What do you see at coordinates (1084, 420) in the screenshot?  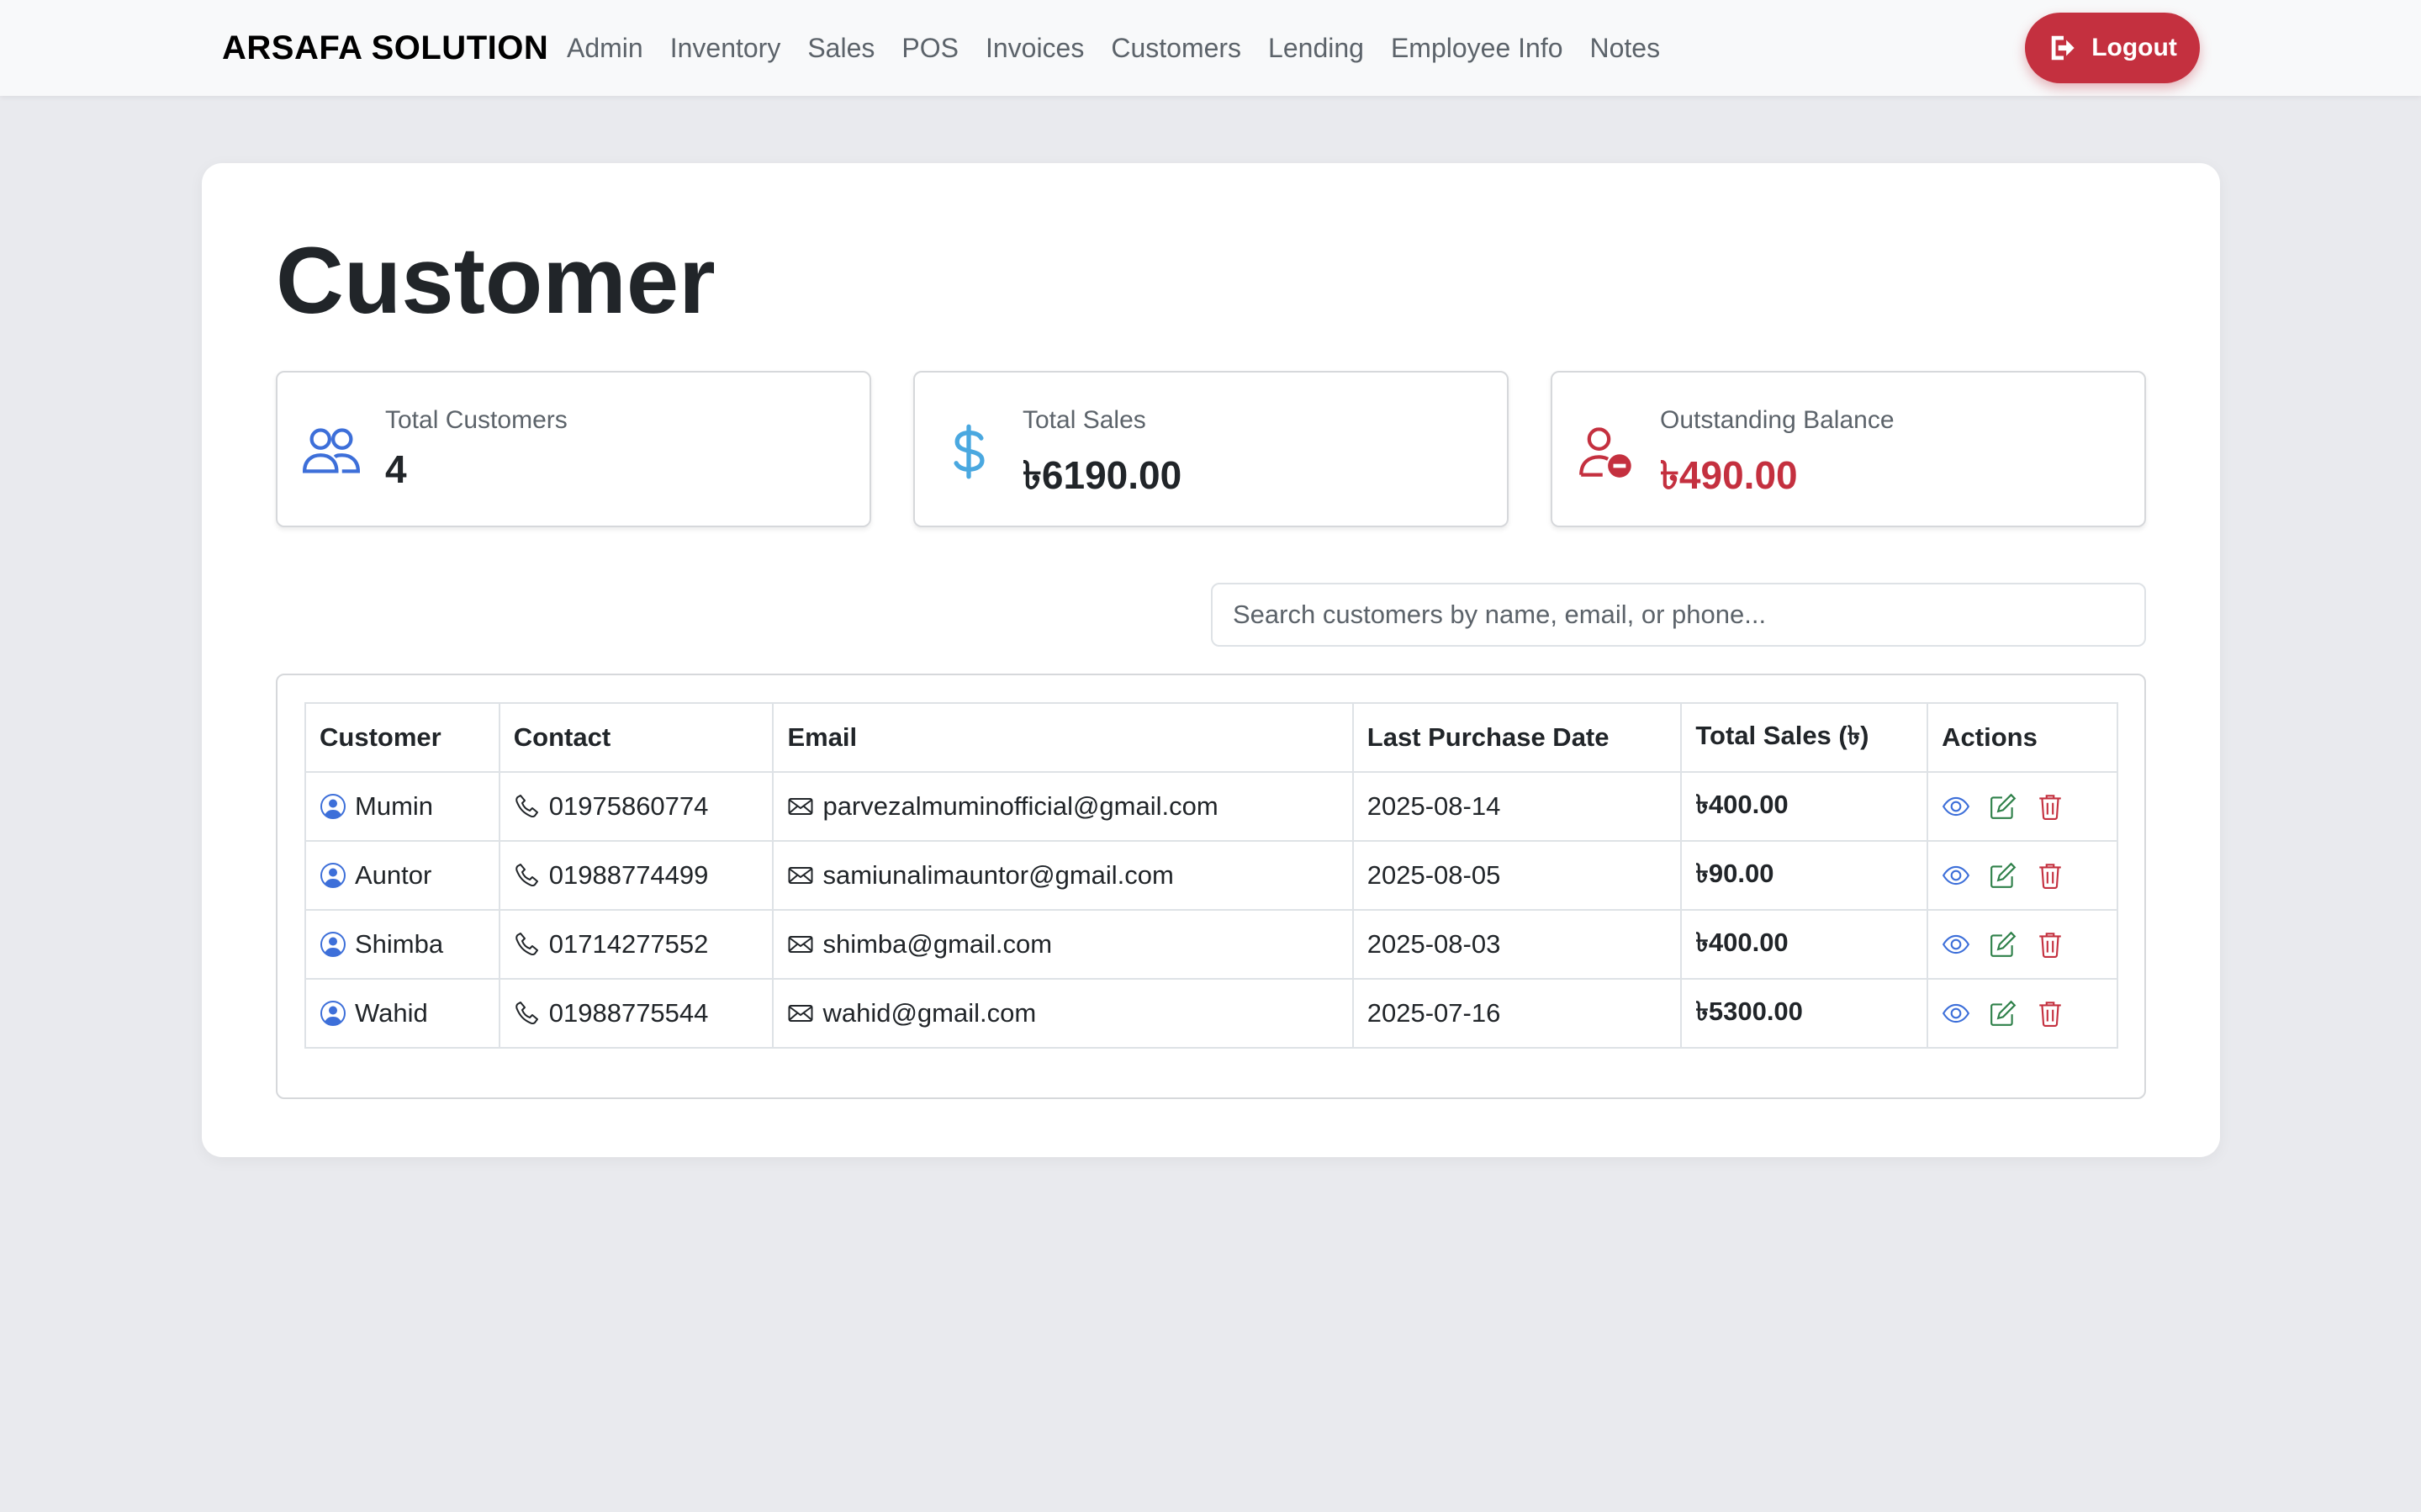 I see `stat-label: Total Sales` at bounding box center [1084, 420].